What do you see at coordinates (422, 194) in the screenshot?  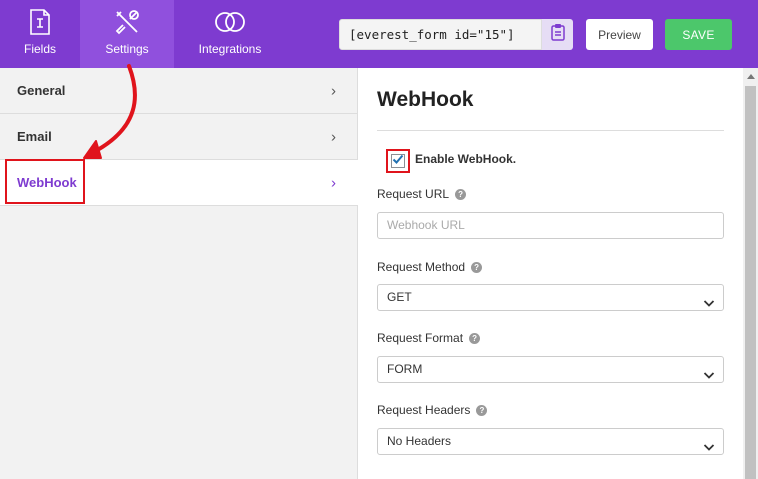 I see `request-url-label: Request URL ?` at bounding box center [422, 194].